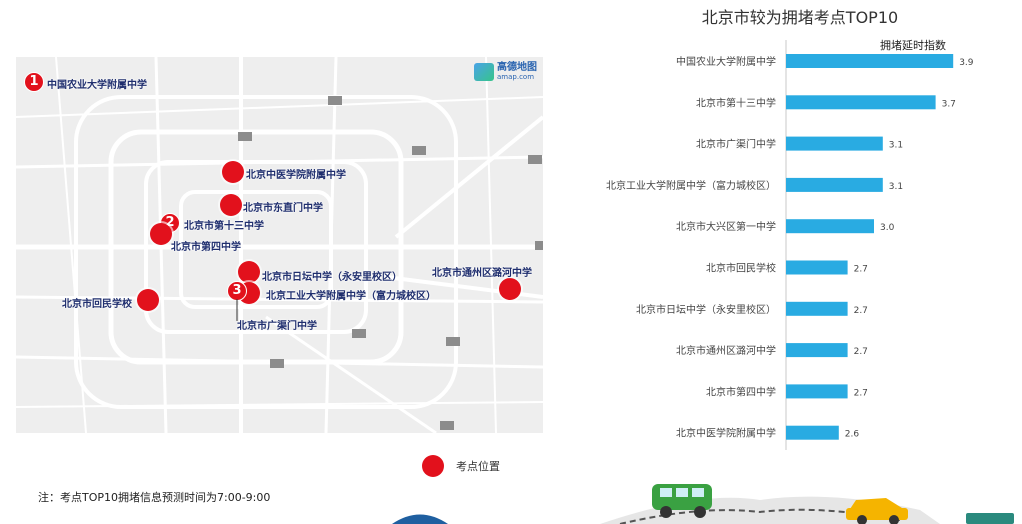 The width and height of the screenshot is (1022, 524). What do you see at coordinates (736, 144) in the screenshot?
I see `category-label: 北京市广渠门中学` at bounding box center [736, 144].